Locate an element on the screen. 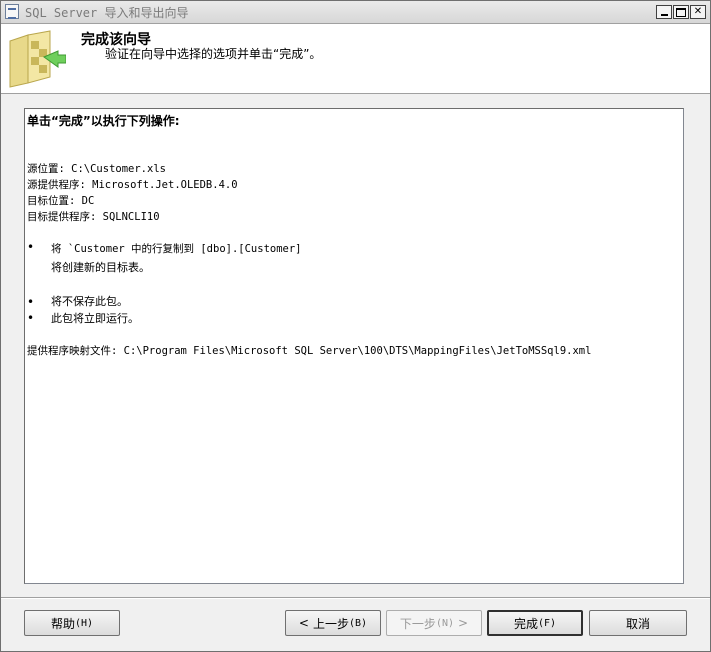 The width and height of the screenshot is (711, 652). minimize-icon is located at coordinates (664, 15).